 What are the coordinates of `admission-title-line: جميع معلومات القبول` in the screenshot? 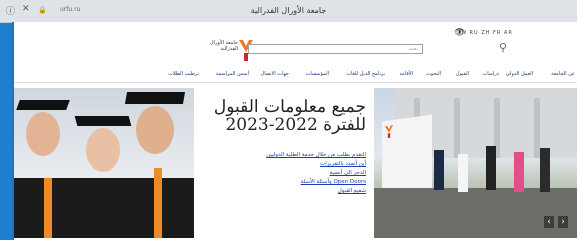 It's located at (289, 107).